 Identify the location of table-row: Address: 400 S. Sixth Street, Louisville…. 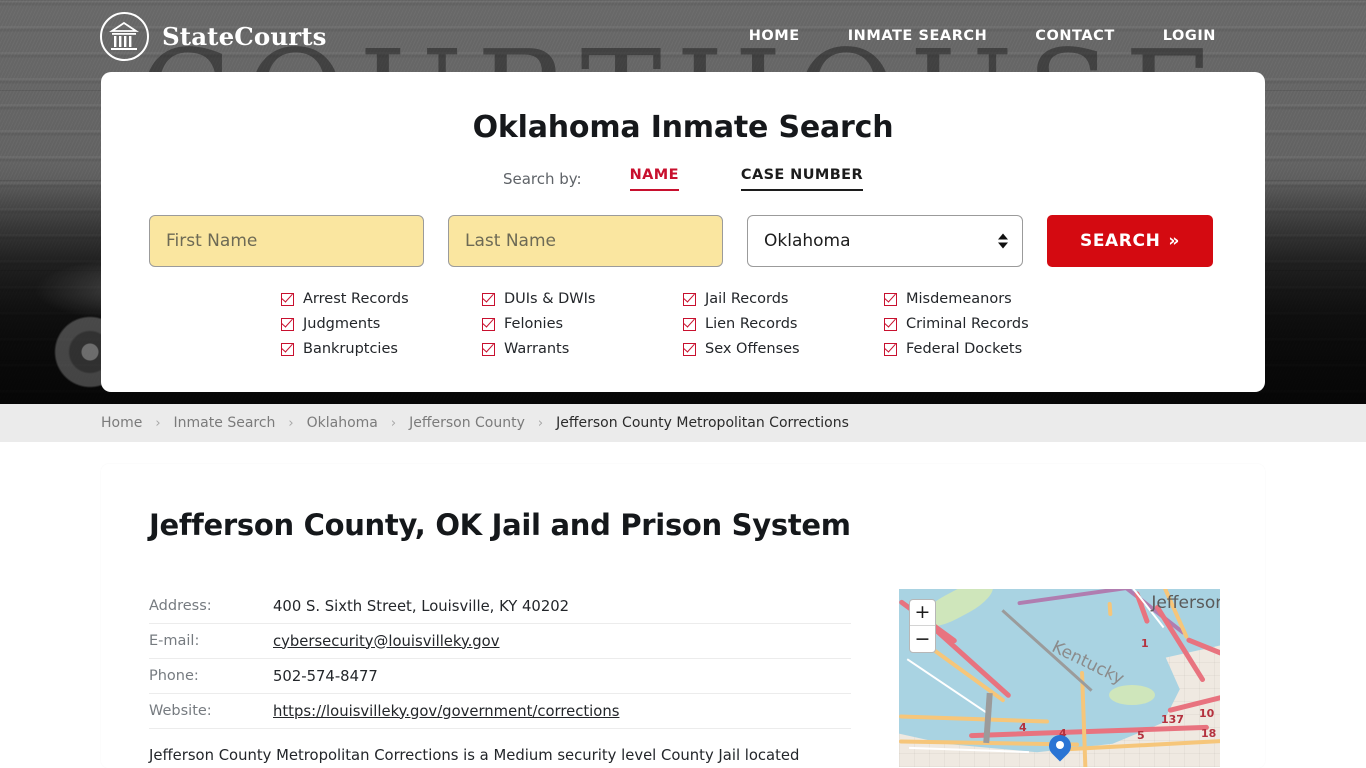
(500, 606).